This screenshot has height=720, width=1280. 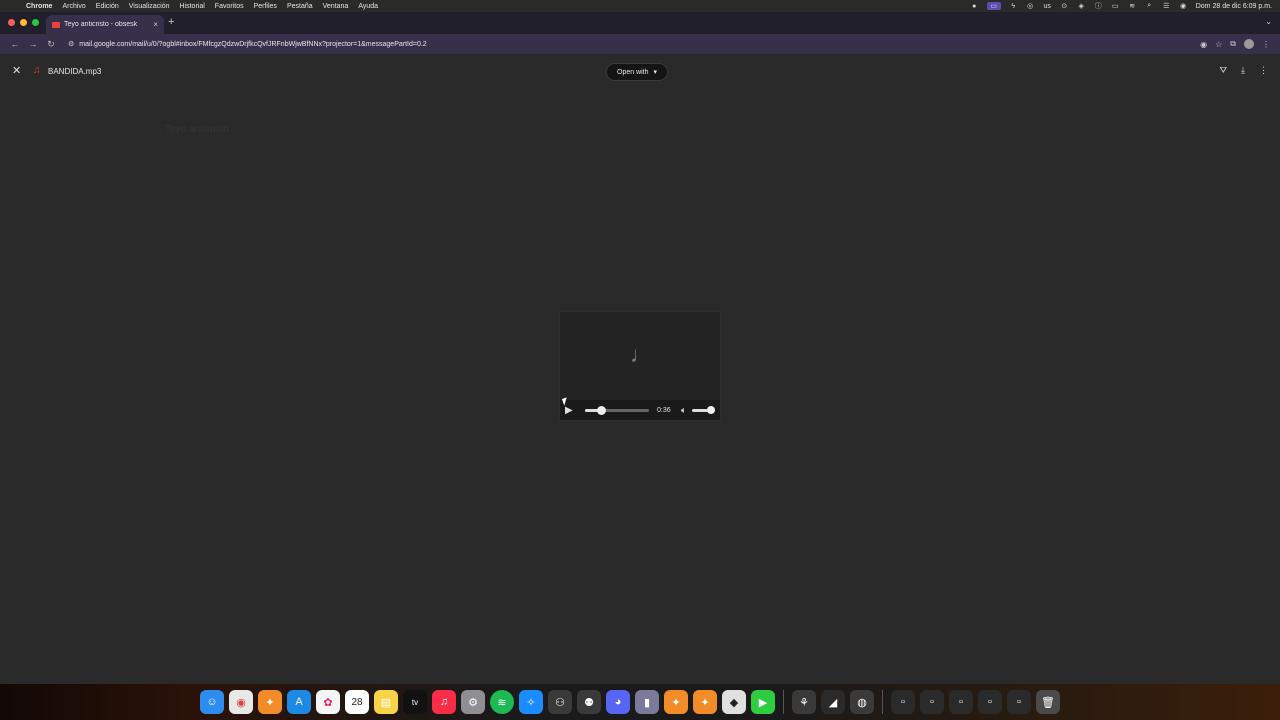 What do you see at coordinates (683, 410) in the screenshot?
I see `volume-icon: 🔈︎` at bounding box center [683, 410].